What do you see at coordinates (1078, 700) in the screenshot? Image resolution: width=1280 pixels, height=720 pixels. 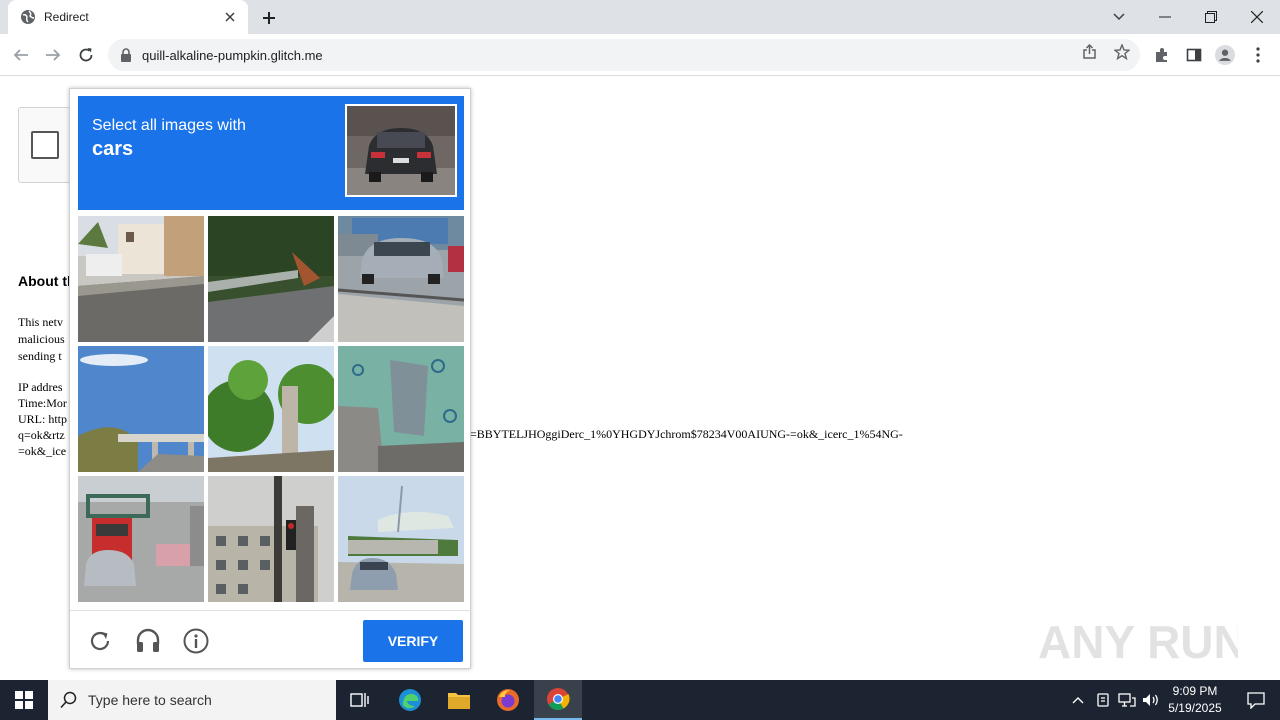 I see `tray-overflow-icon` at bounding box center [1078, 700].